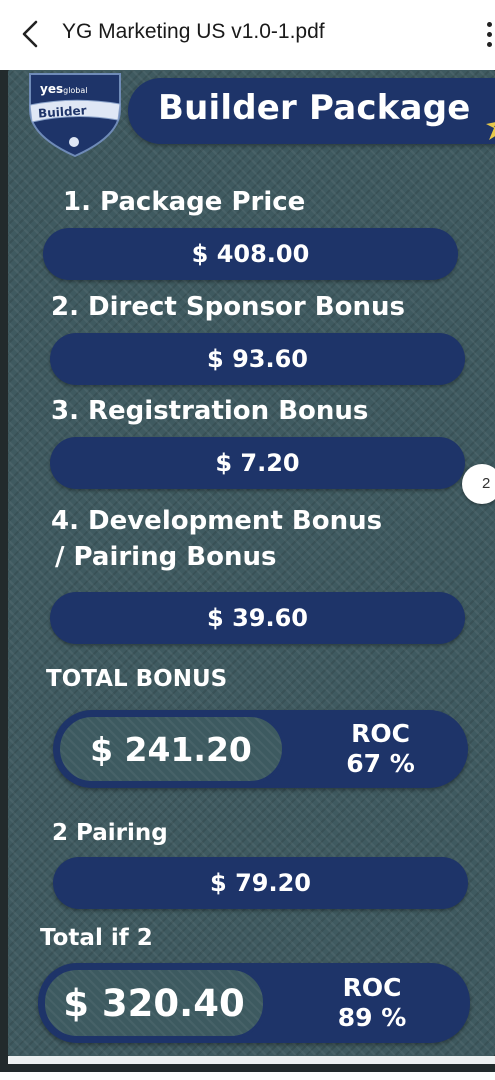 The image size is (495, 1080). What do you see at coordinates (96, 938) in the screenshot?
I see `total-if-2-heading: Total if 2` at bounding box center [96, 938].